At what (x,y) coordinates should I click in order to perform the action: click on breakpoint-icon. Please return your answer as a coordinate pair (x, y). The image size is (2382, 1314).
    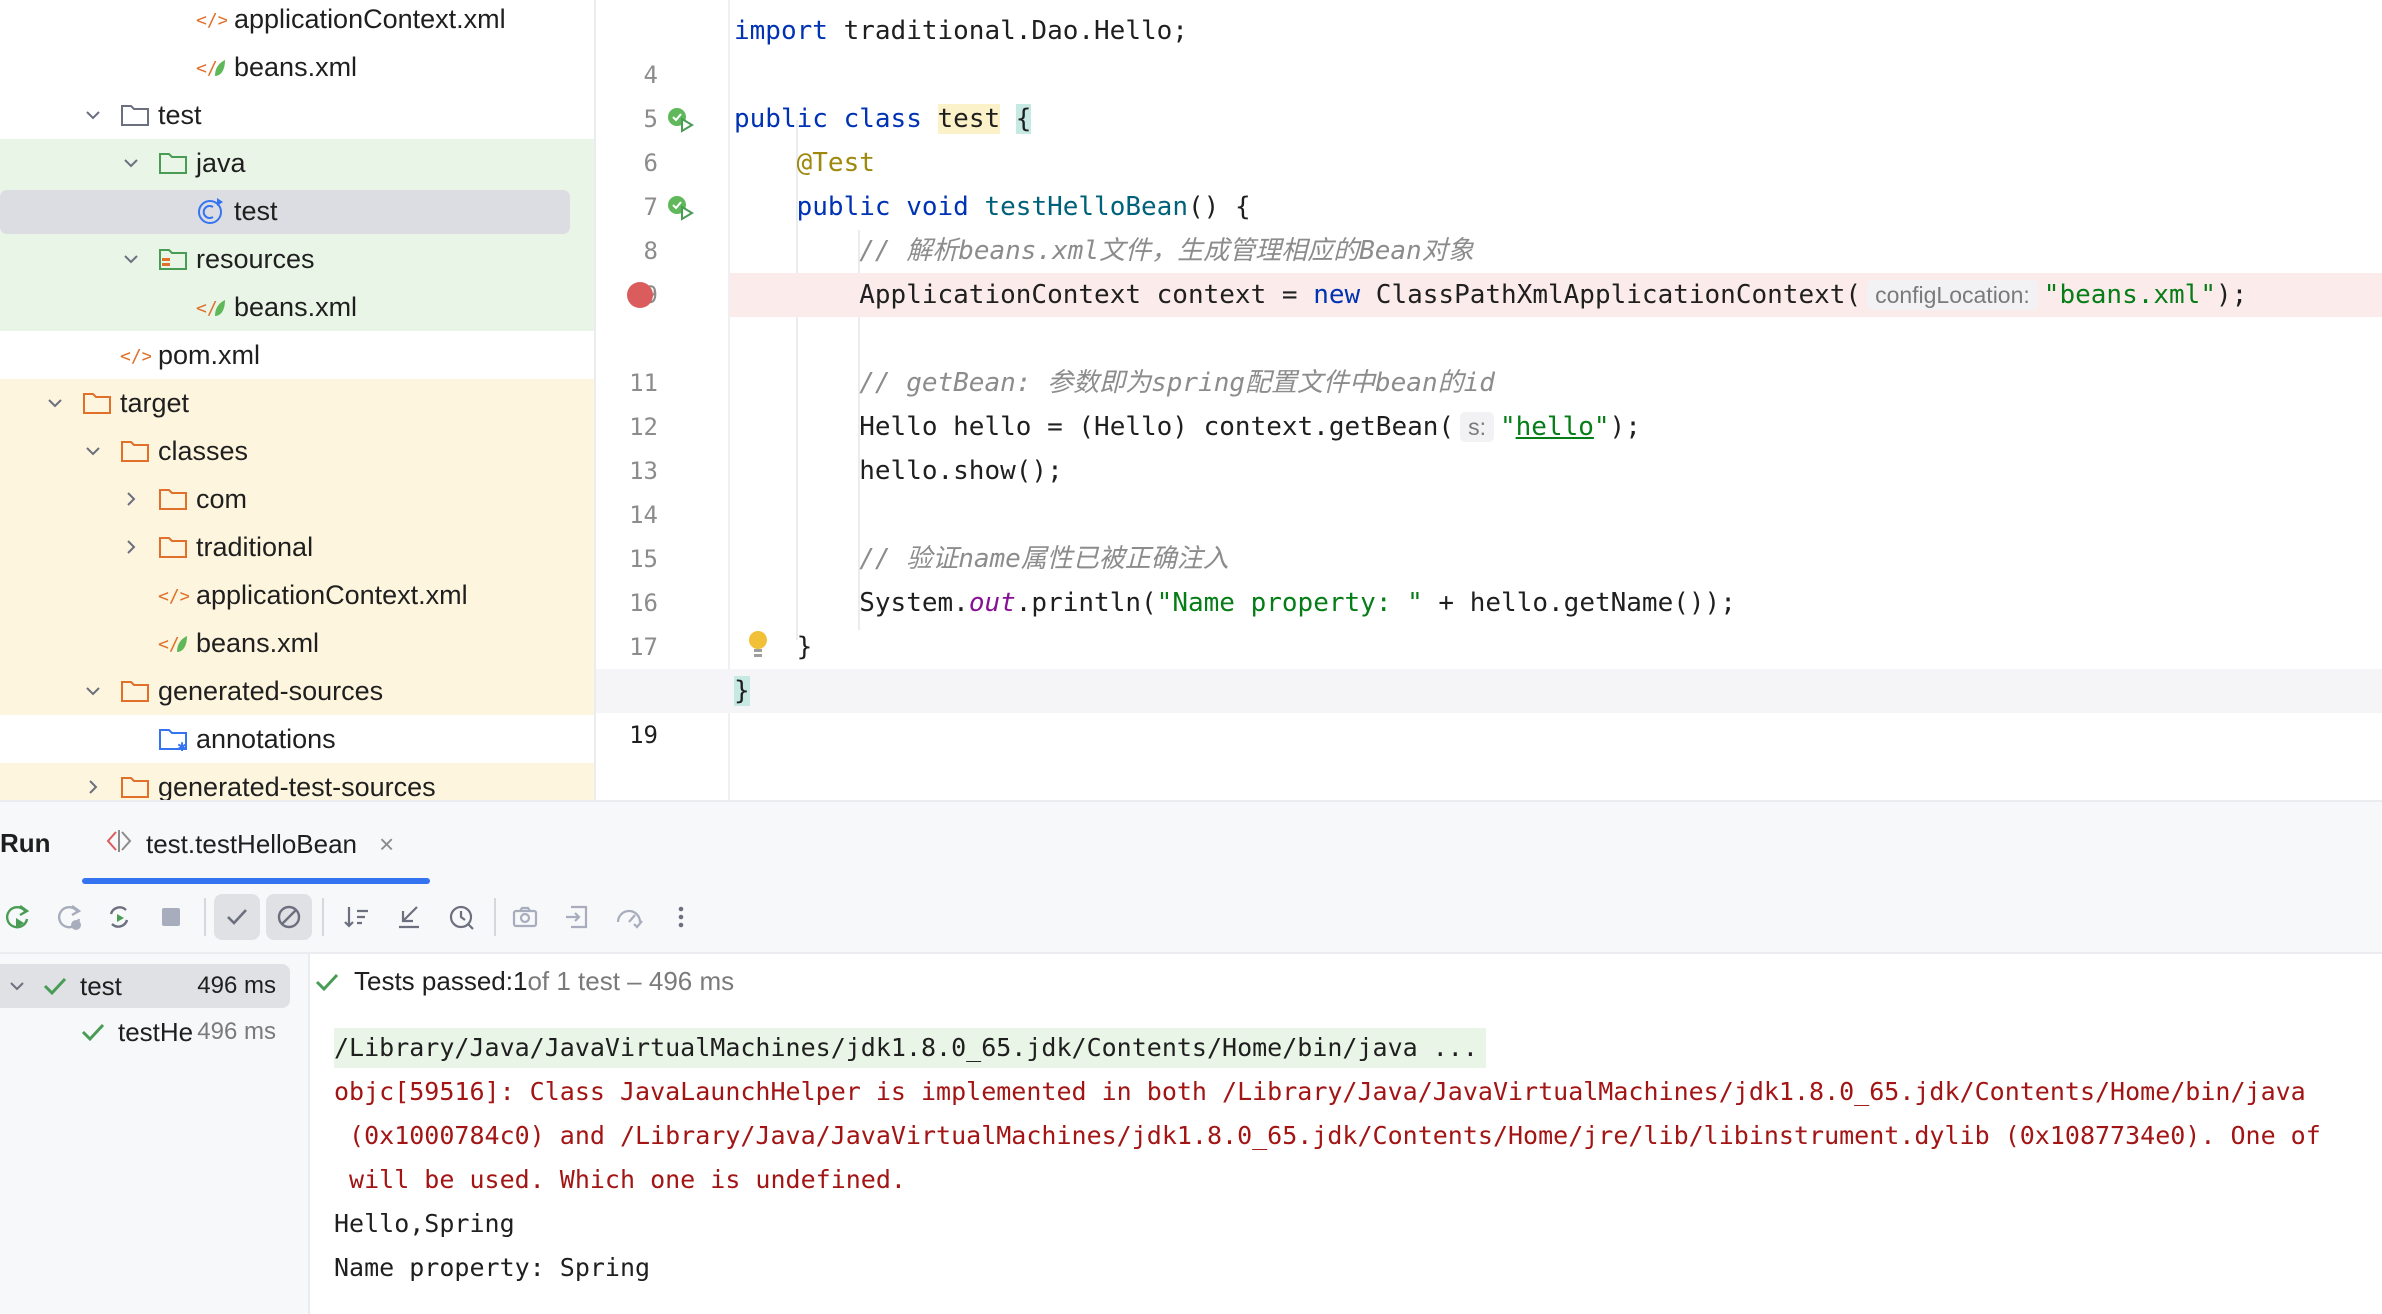
    Looking at the image, I should click on (640, 295).